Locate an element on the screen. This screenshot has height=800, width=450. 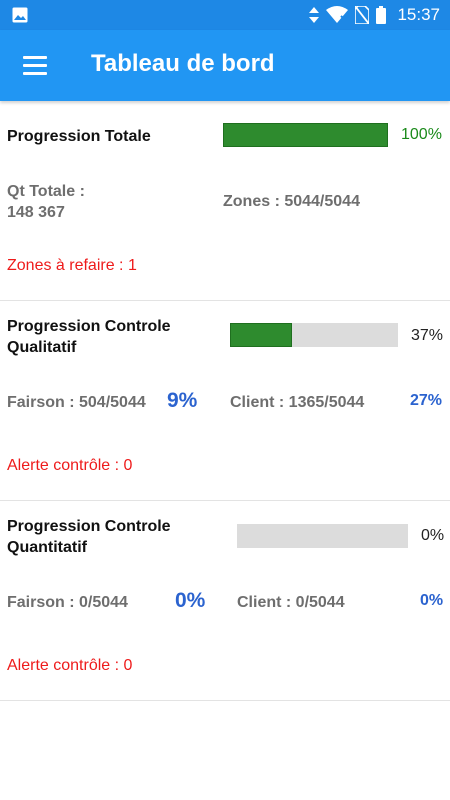
qt-totale-value: 148 367 is located at coordinates (36, 212).